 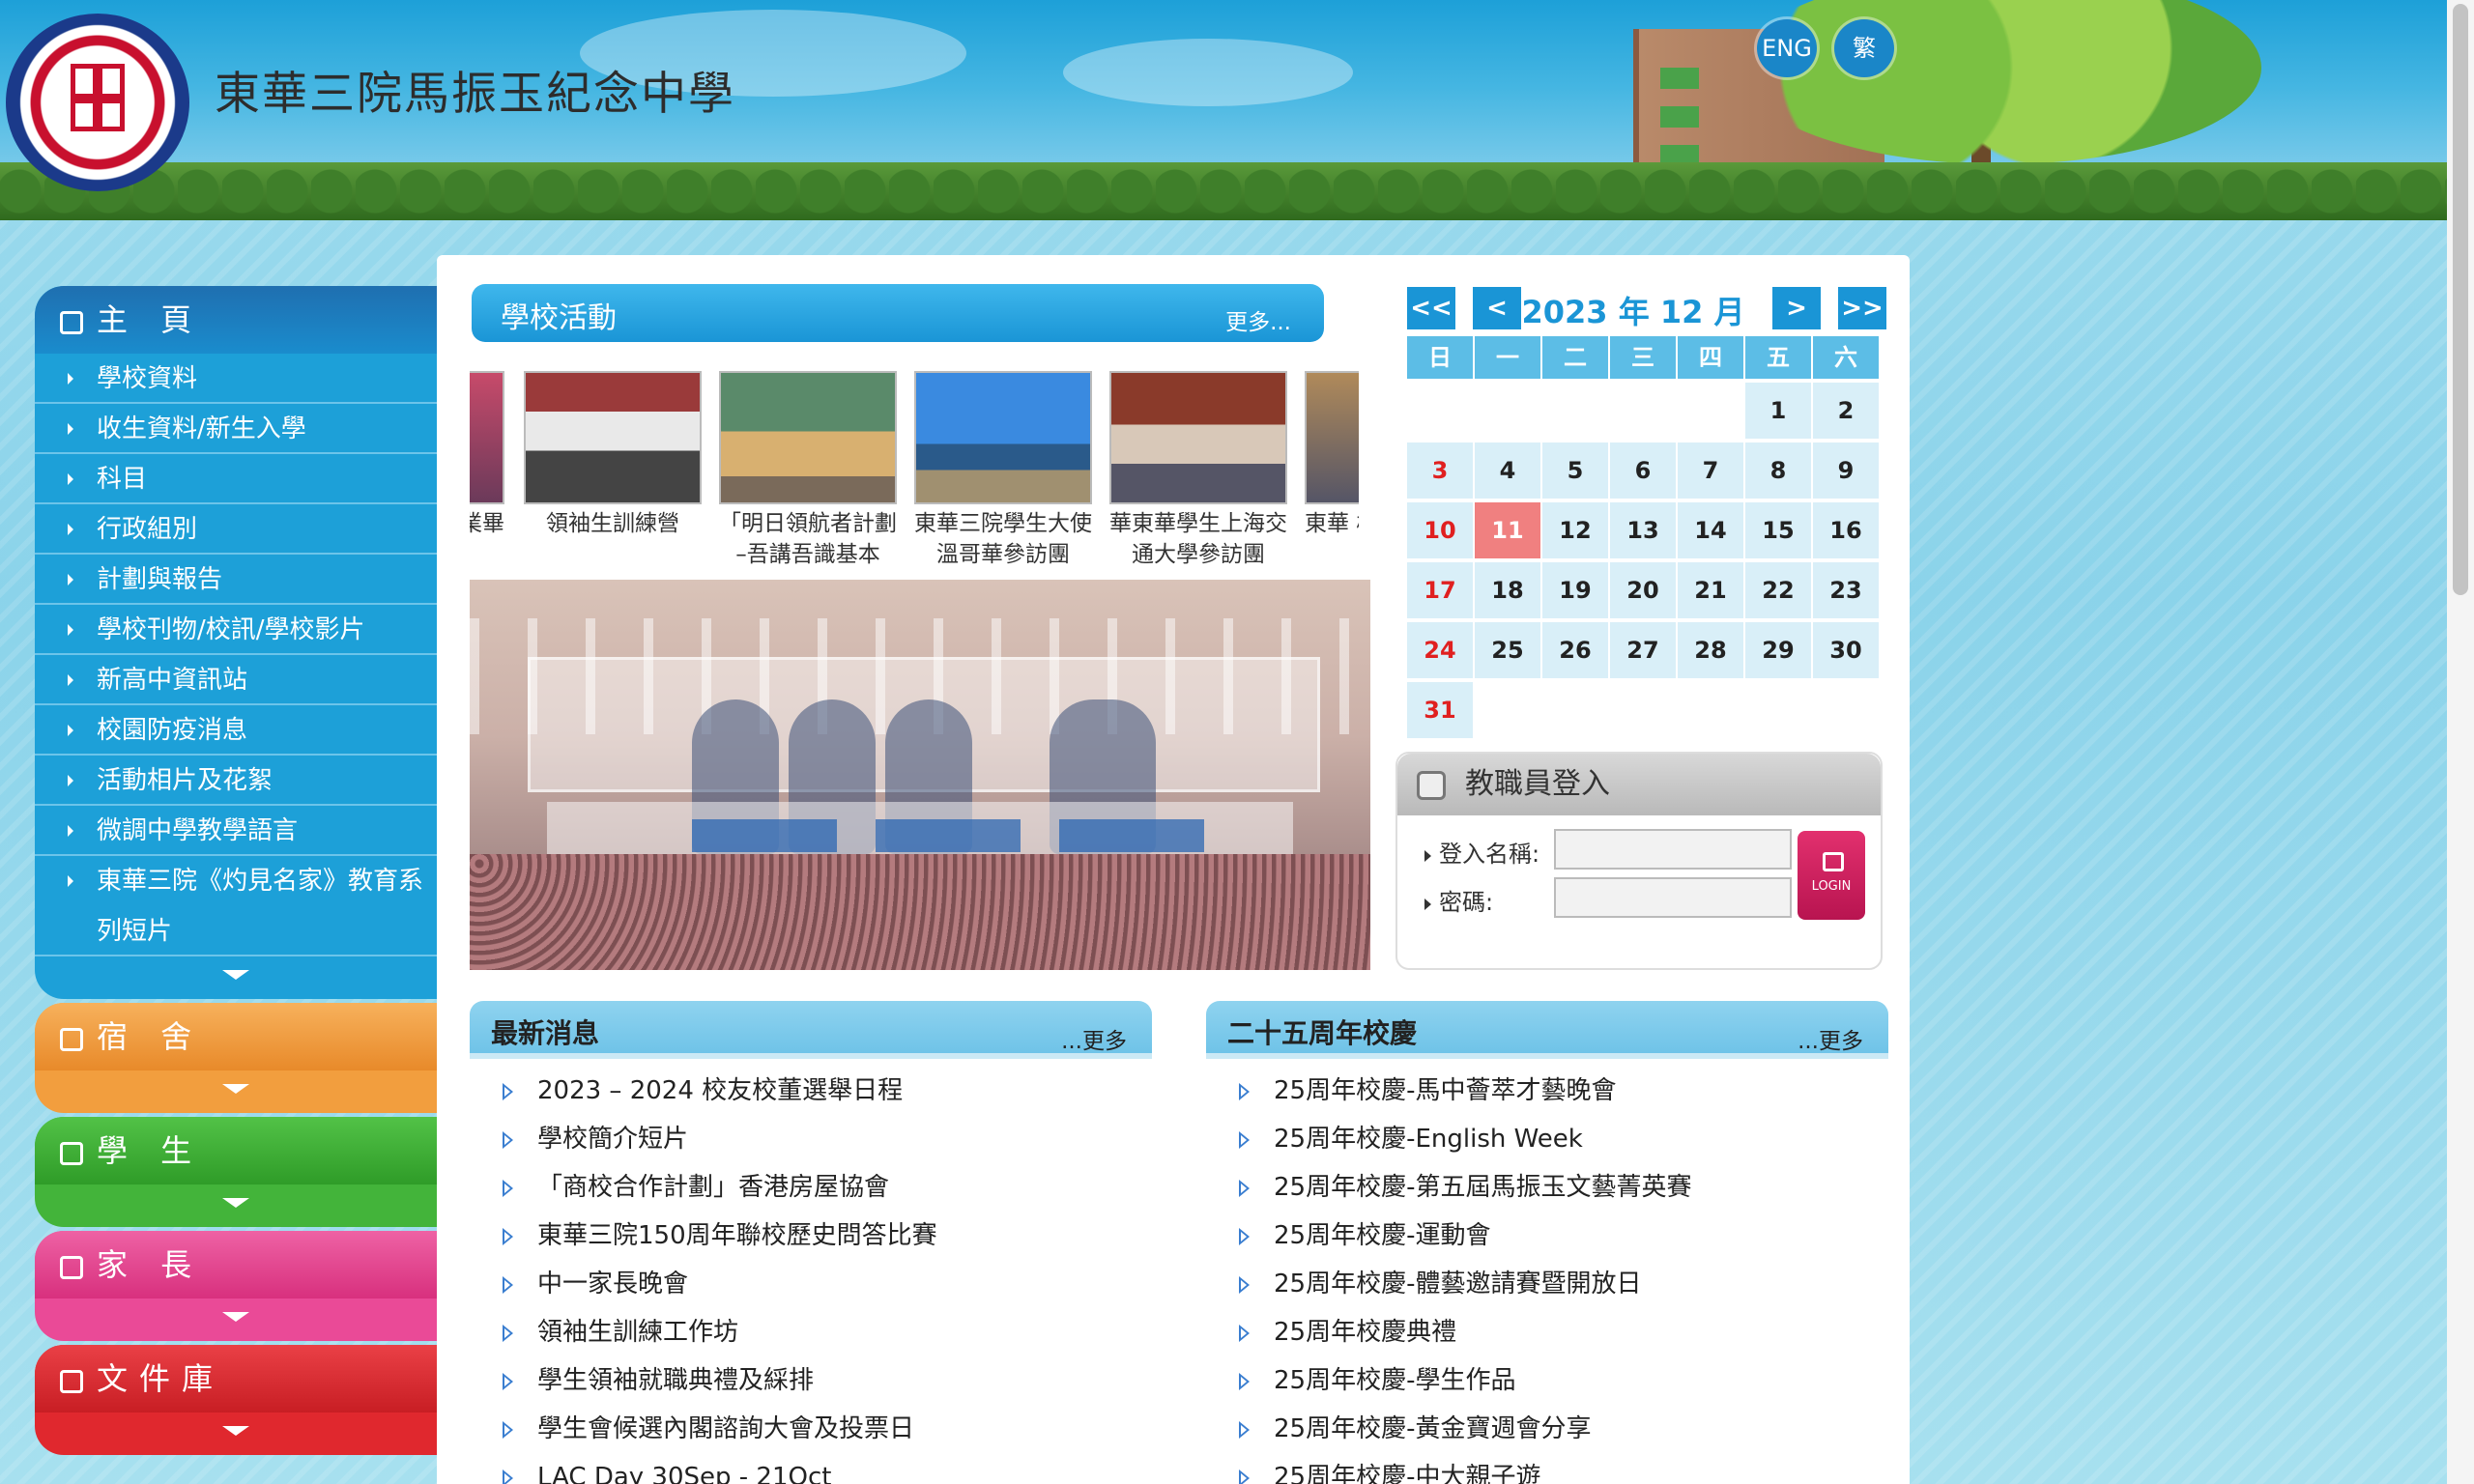 I want to click on calendar-day: 8, so click(x=1778, y=471).